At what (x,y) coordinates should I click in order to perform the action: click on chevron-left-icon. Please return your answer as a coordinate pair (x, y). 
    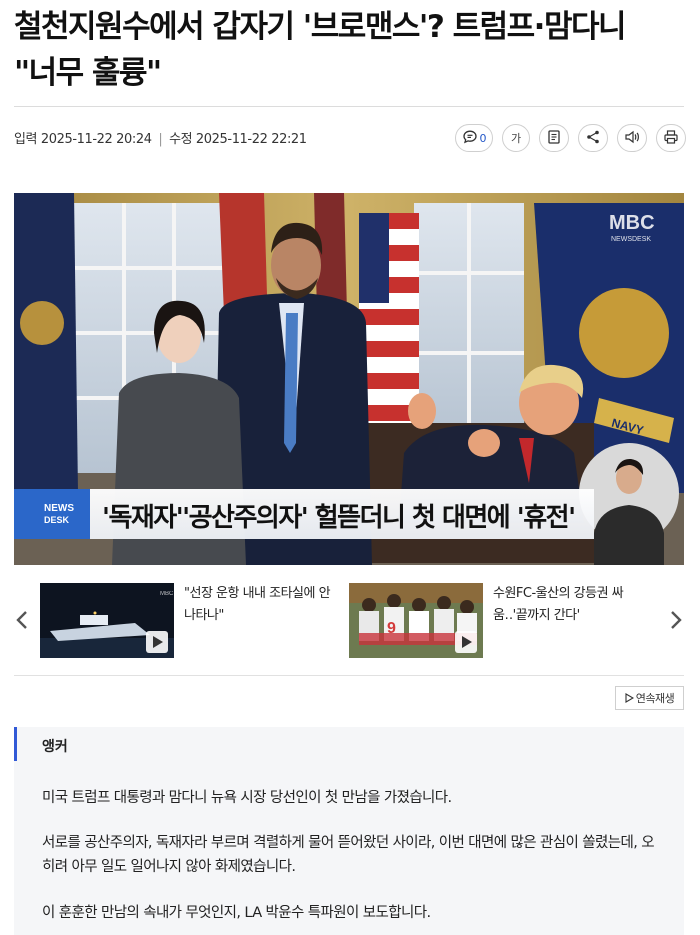
    Looking at the image, I should click on (21, 620).